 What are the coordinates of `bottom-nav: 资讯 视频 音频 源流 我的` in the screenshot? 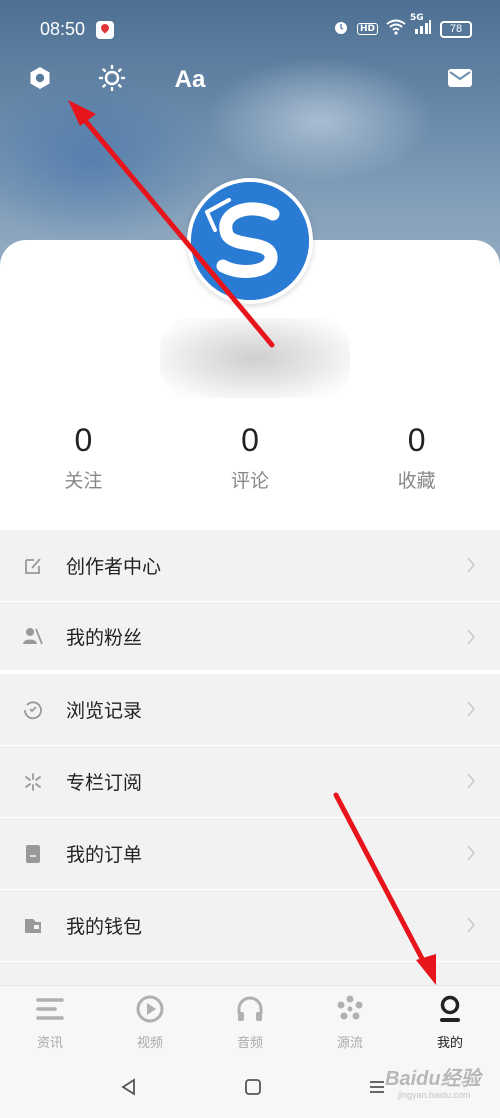 It's located at (250, 1022).